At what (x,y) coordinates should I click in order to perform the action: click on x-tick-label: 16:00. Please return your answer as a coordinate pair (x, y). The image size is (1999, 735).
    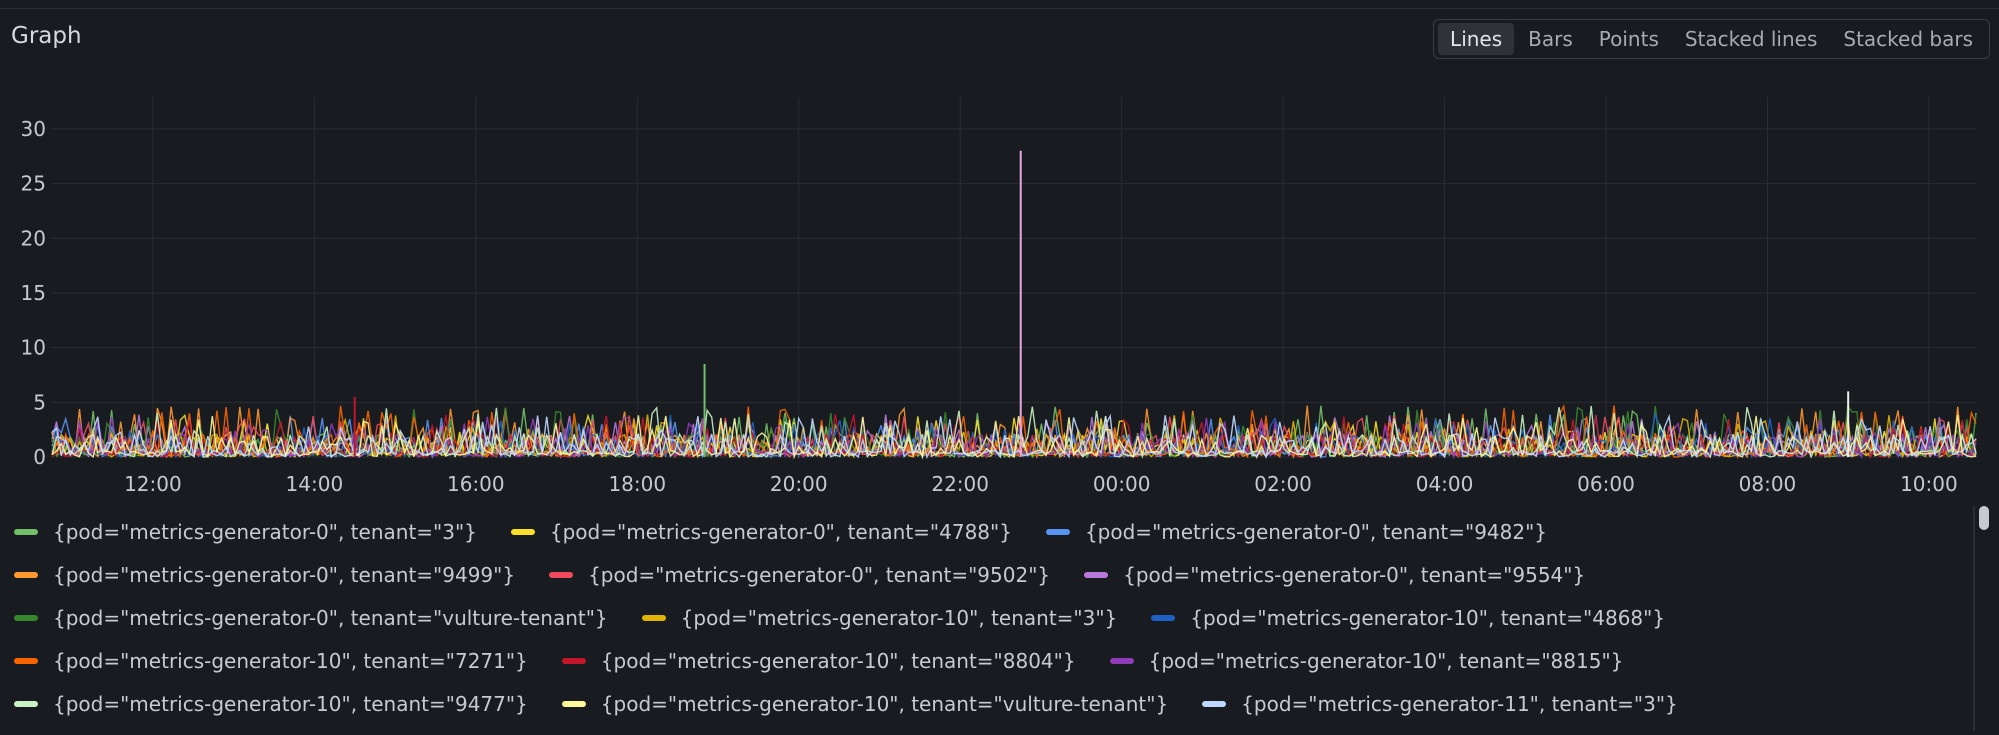
    Looking at the image, I should click on (476, 484).